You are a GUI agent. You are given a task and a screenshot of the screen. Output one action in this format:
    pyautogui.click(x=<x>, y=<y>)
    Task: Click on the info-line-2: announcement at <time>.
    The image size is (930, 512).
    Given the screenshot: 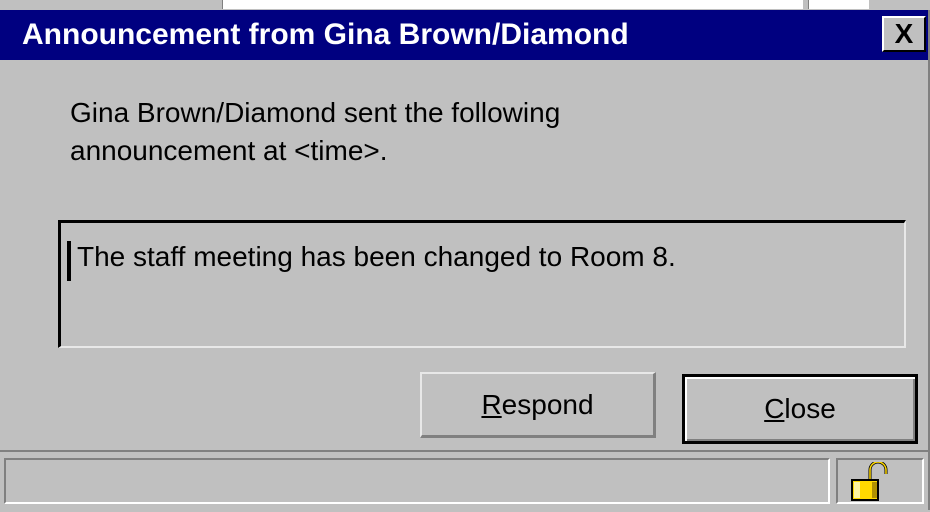 What is the action you would take?
    pyautogui.click(x=229, y=150)
    